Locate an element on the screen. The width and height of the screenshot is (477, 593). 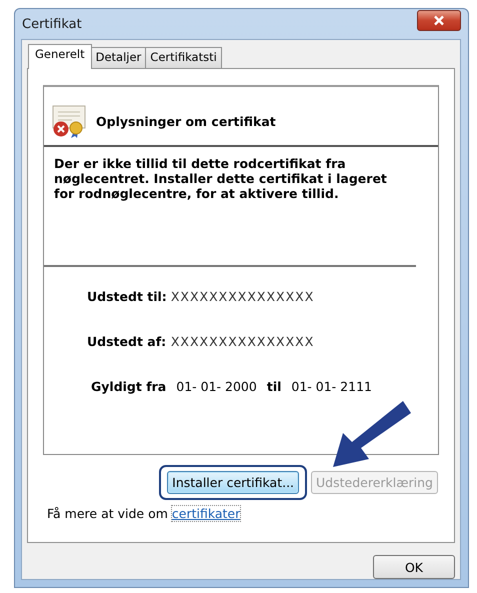
ok-button: OK is located at coordinates (414, 567).